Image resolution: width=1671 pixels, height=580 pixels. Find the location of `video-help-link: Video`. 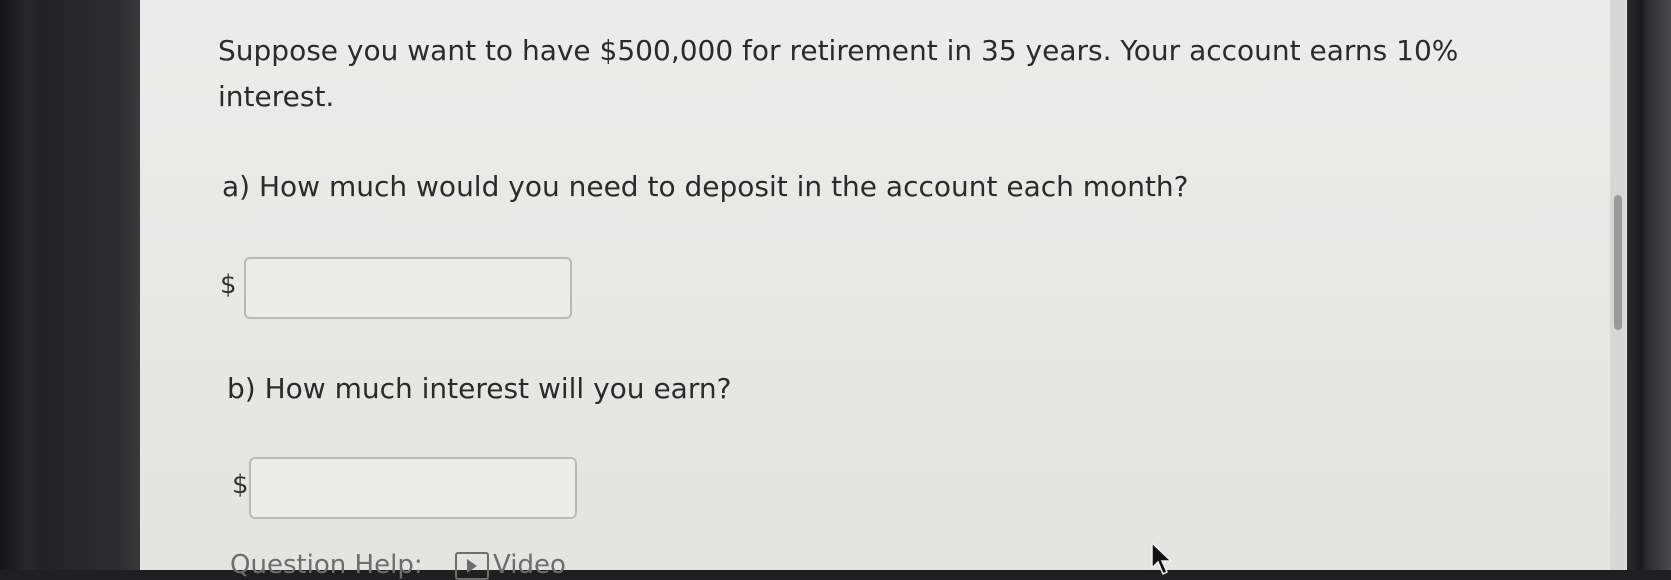

video-help-link: Video is located at coordinates (510, 565).